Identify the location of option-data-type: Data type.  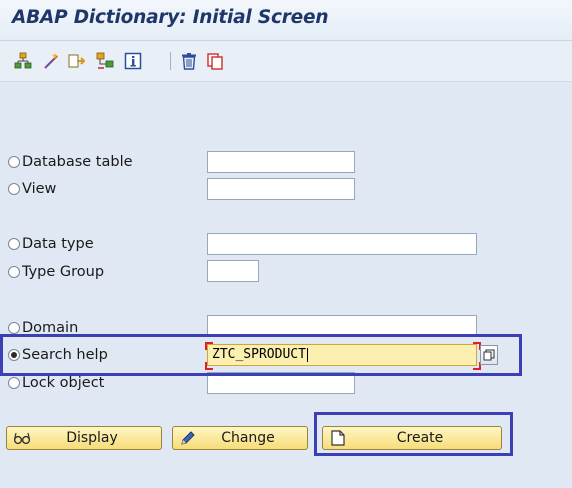
(51, 244).